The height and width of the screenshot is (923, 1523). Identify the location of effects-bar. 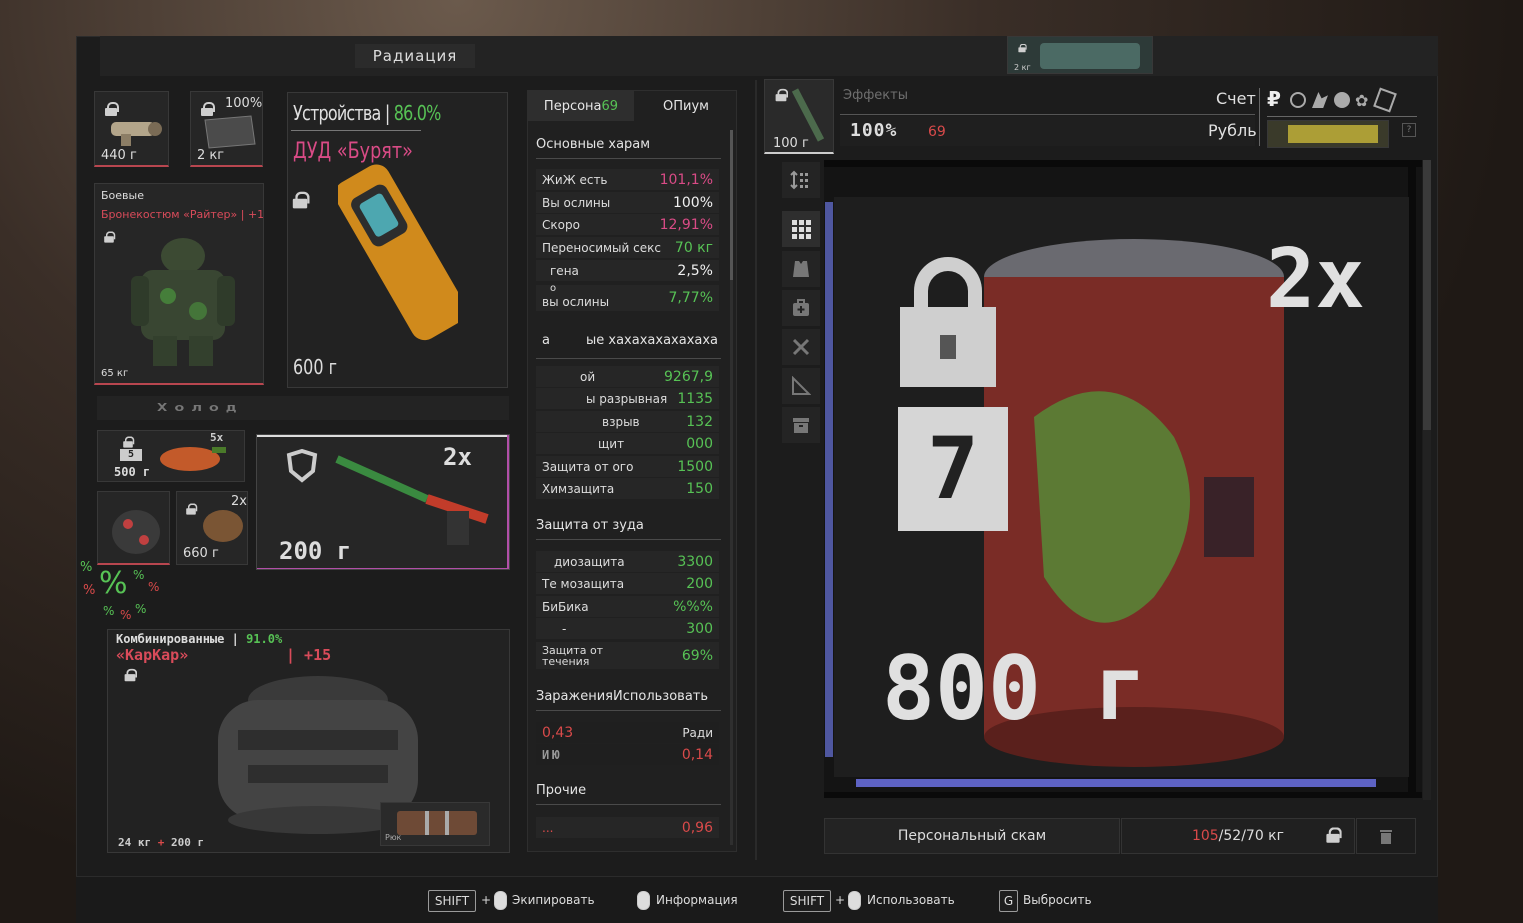
(1047, 131).